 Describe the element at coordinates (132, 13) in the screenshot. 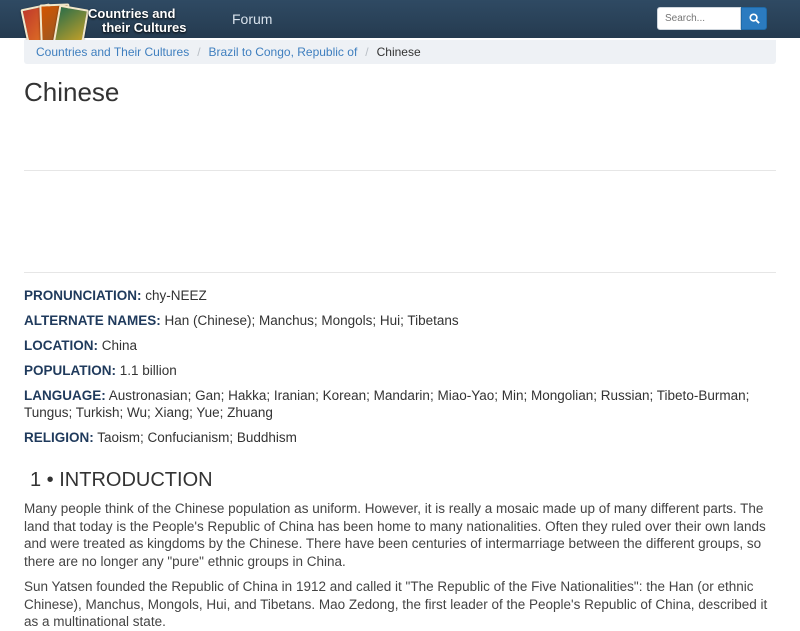

I see `logo-text-line1: Countries and` at that location.